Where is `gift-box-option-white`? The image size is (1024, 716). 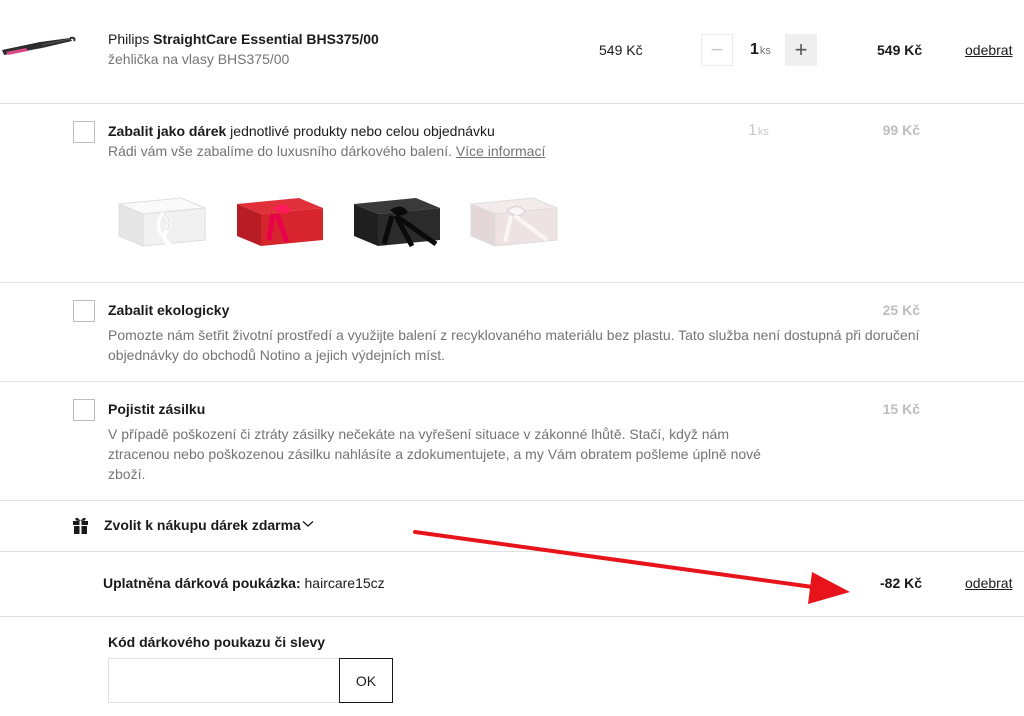
gift-box-option-white is located at coordinates (161, 221).